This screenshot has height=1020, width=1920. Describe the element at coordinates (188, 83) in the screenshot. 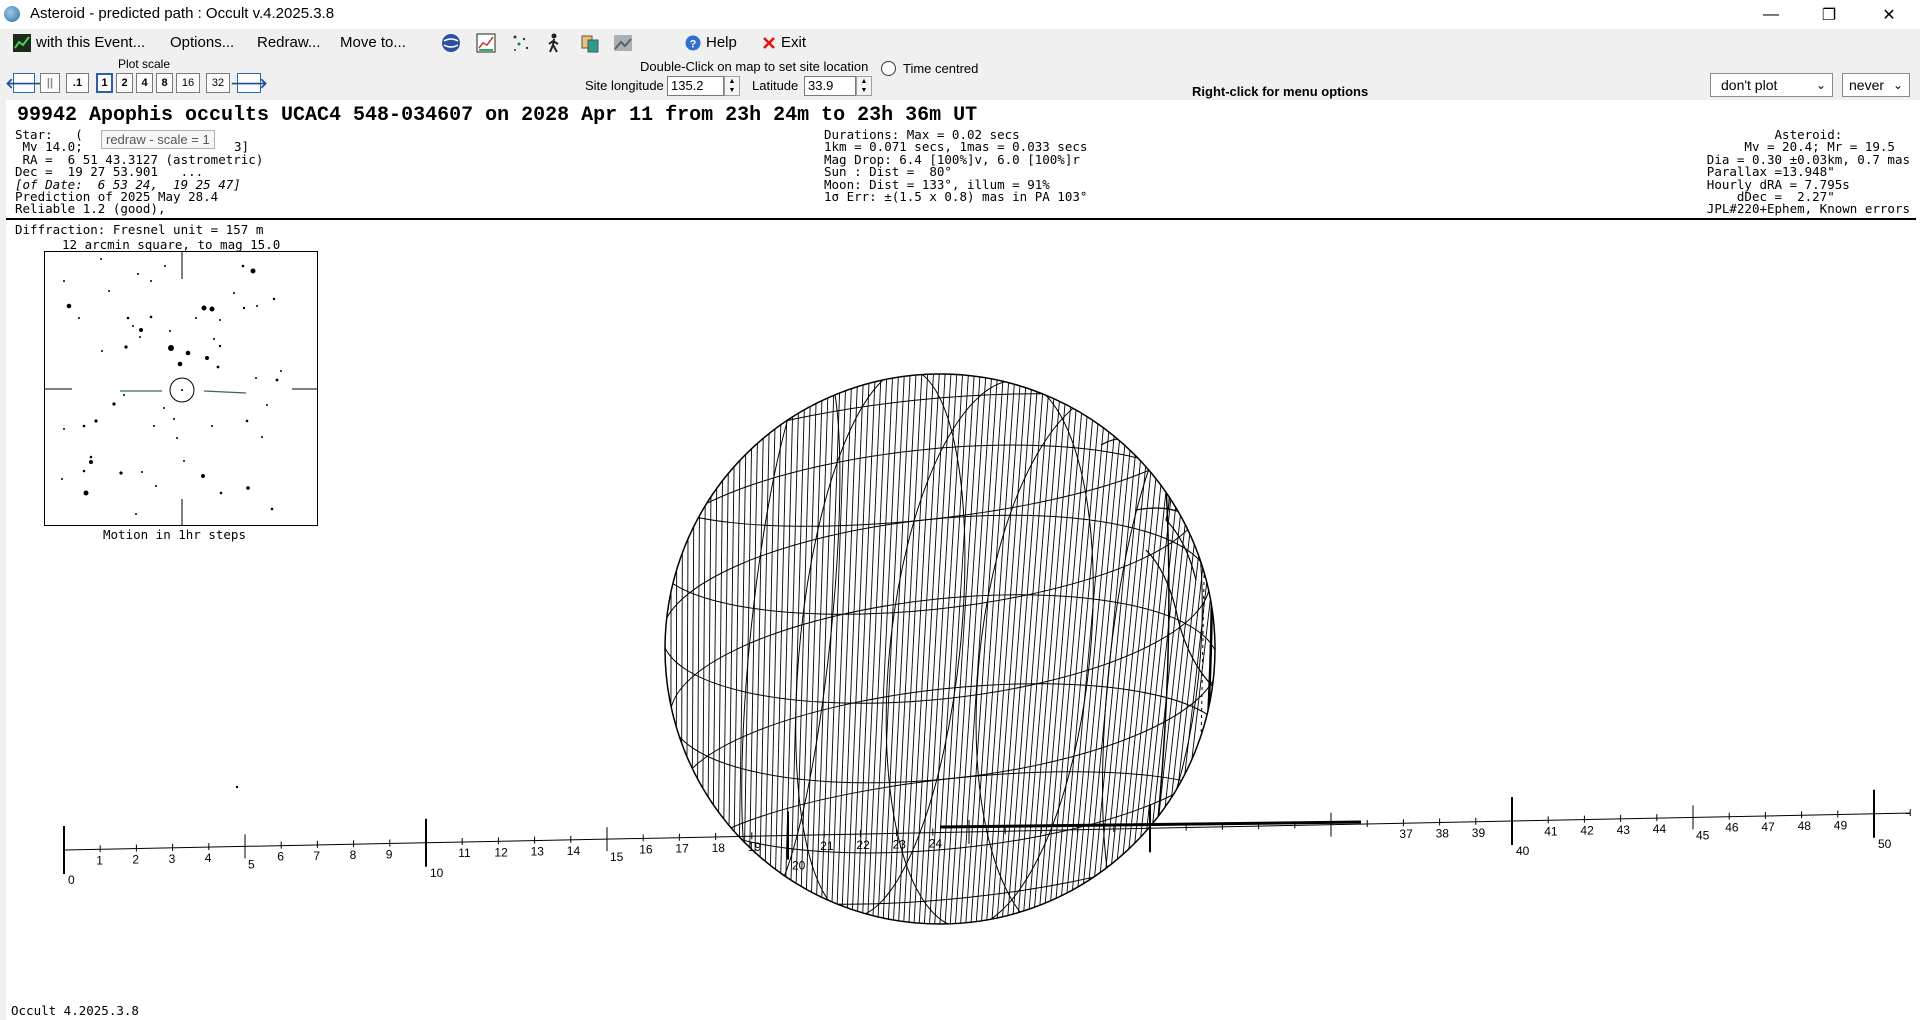

I see `scale-button-16: 16` at that location.